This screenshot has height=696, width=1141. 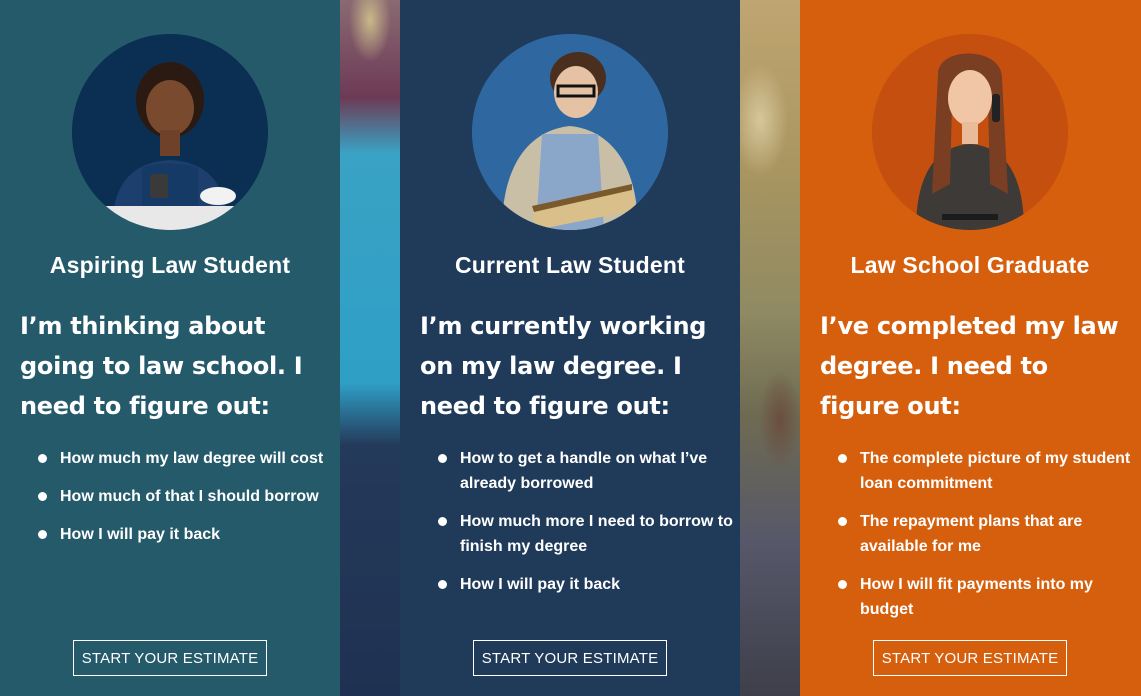 What do you see at coordinates (189, 496) in the screenshot?
I see `list-item-text: How much of that I should borrow` at bounding box center [189, 496].